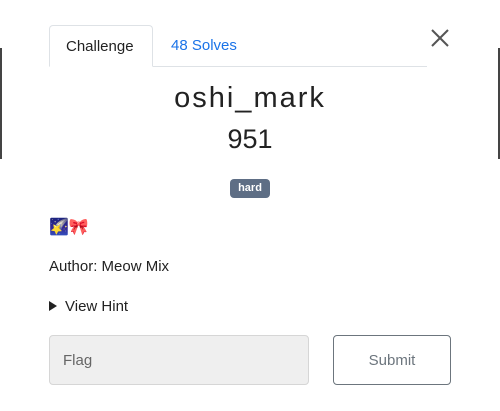 The height and width of the screenshot is (411, 500). What do you see at coordinates (250, 188) in the screenshot?
I see `difficulty-badge: hard` at bounding box center [250, 188].